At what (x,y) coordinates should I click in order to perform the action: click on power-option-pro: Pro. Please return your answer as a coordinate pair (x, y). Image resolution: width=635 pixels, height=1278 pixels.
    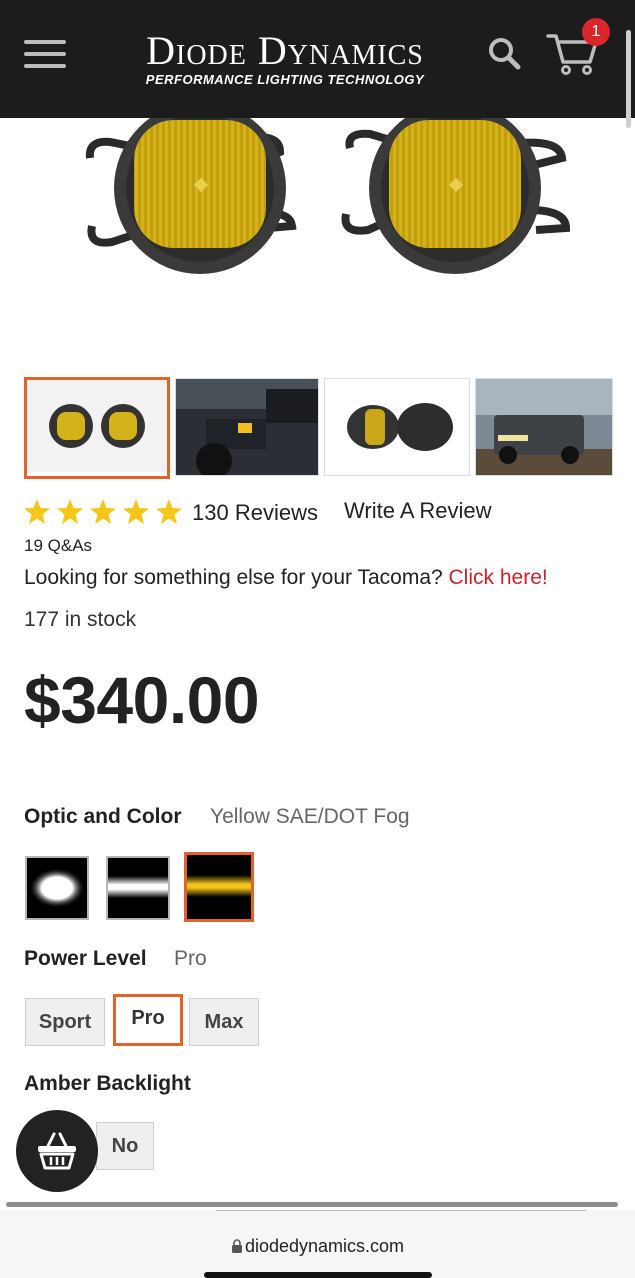
    Looking at the image, I should click on (148, 1020).